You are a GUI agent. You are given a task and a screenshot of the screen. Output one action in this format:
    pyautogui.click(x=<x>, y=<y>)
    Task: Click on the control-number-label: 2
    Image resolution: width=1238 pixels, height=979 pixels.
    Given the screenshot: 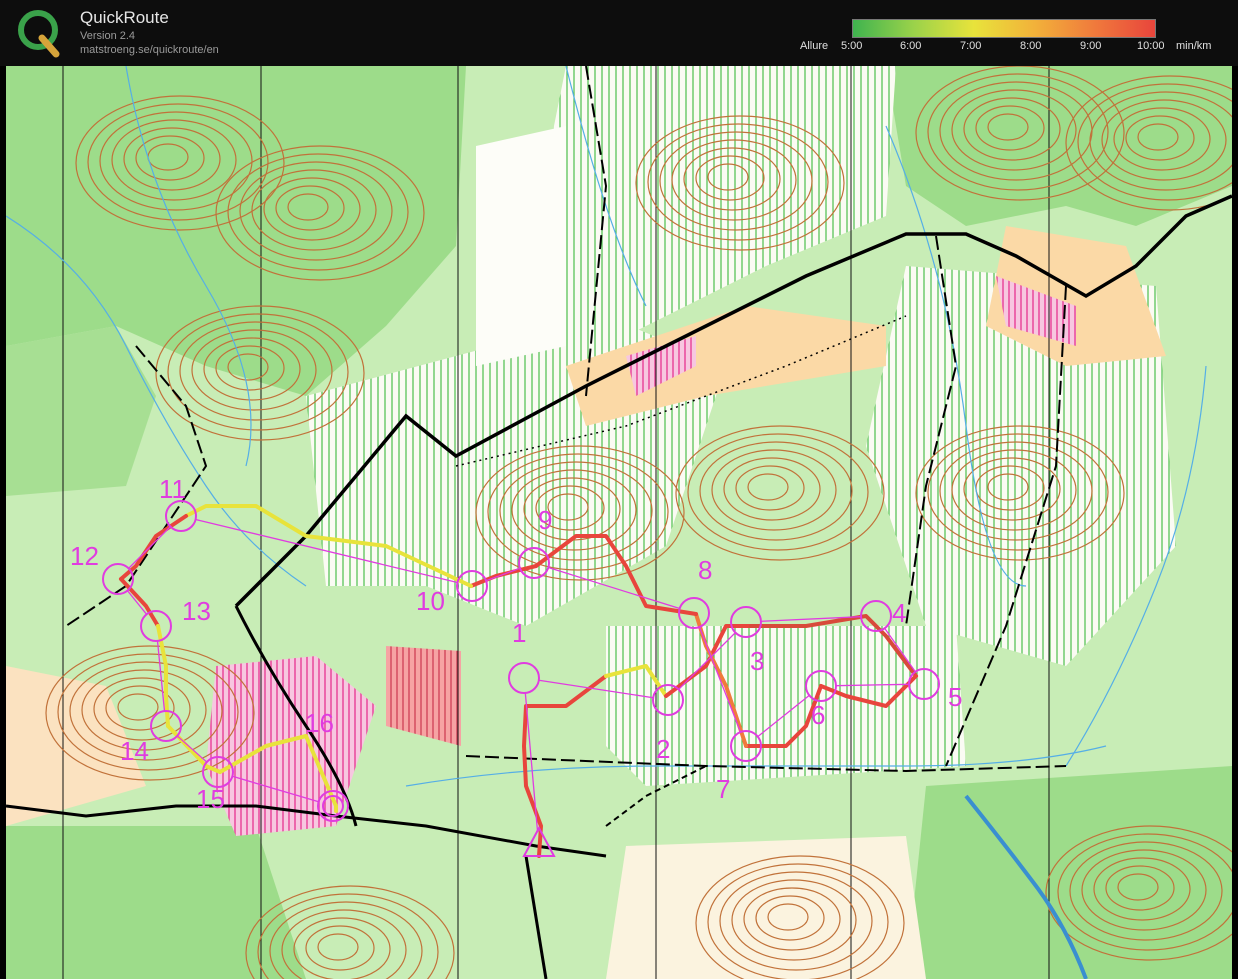 What is the action you would take?
    pyautogui.click(x=663, y=749)
    